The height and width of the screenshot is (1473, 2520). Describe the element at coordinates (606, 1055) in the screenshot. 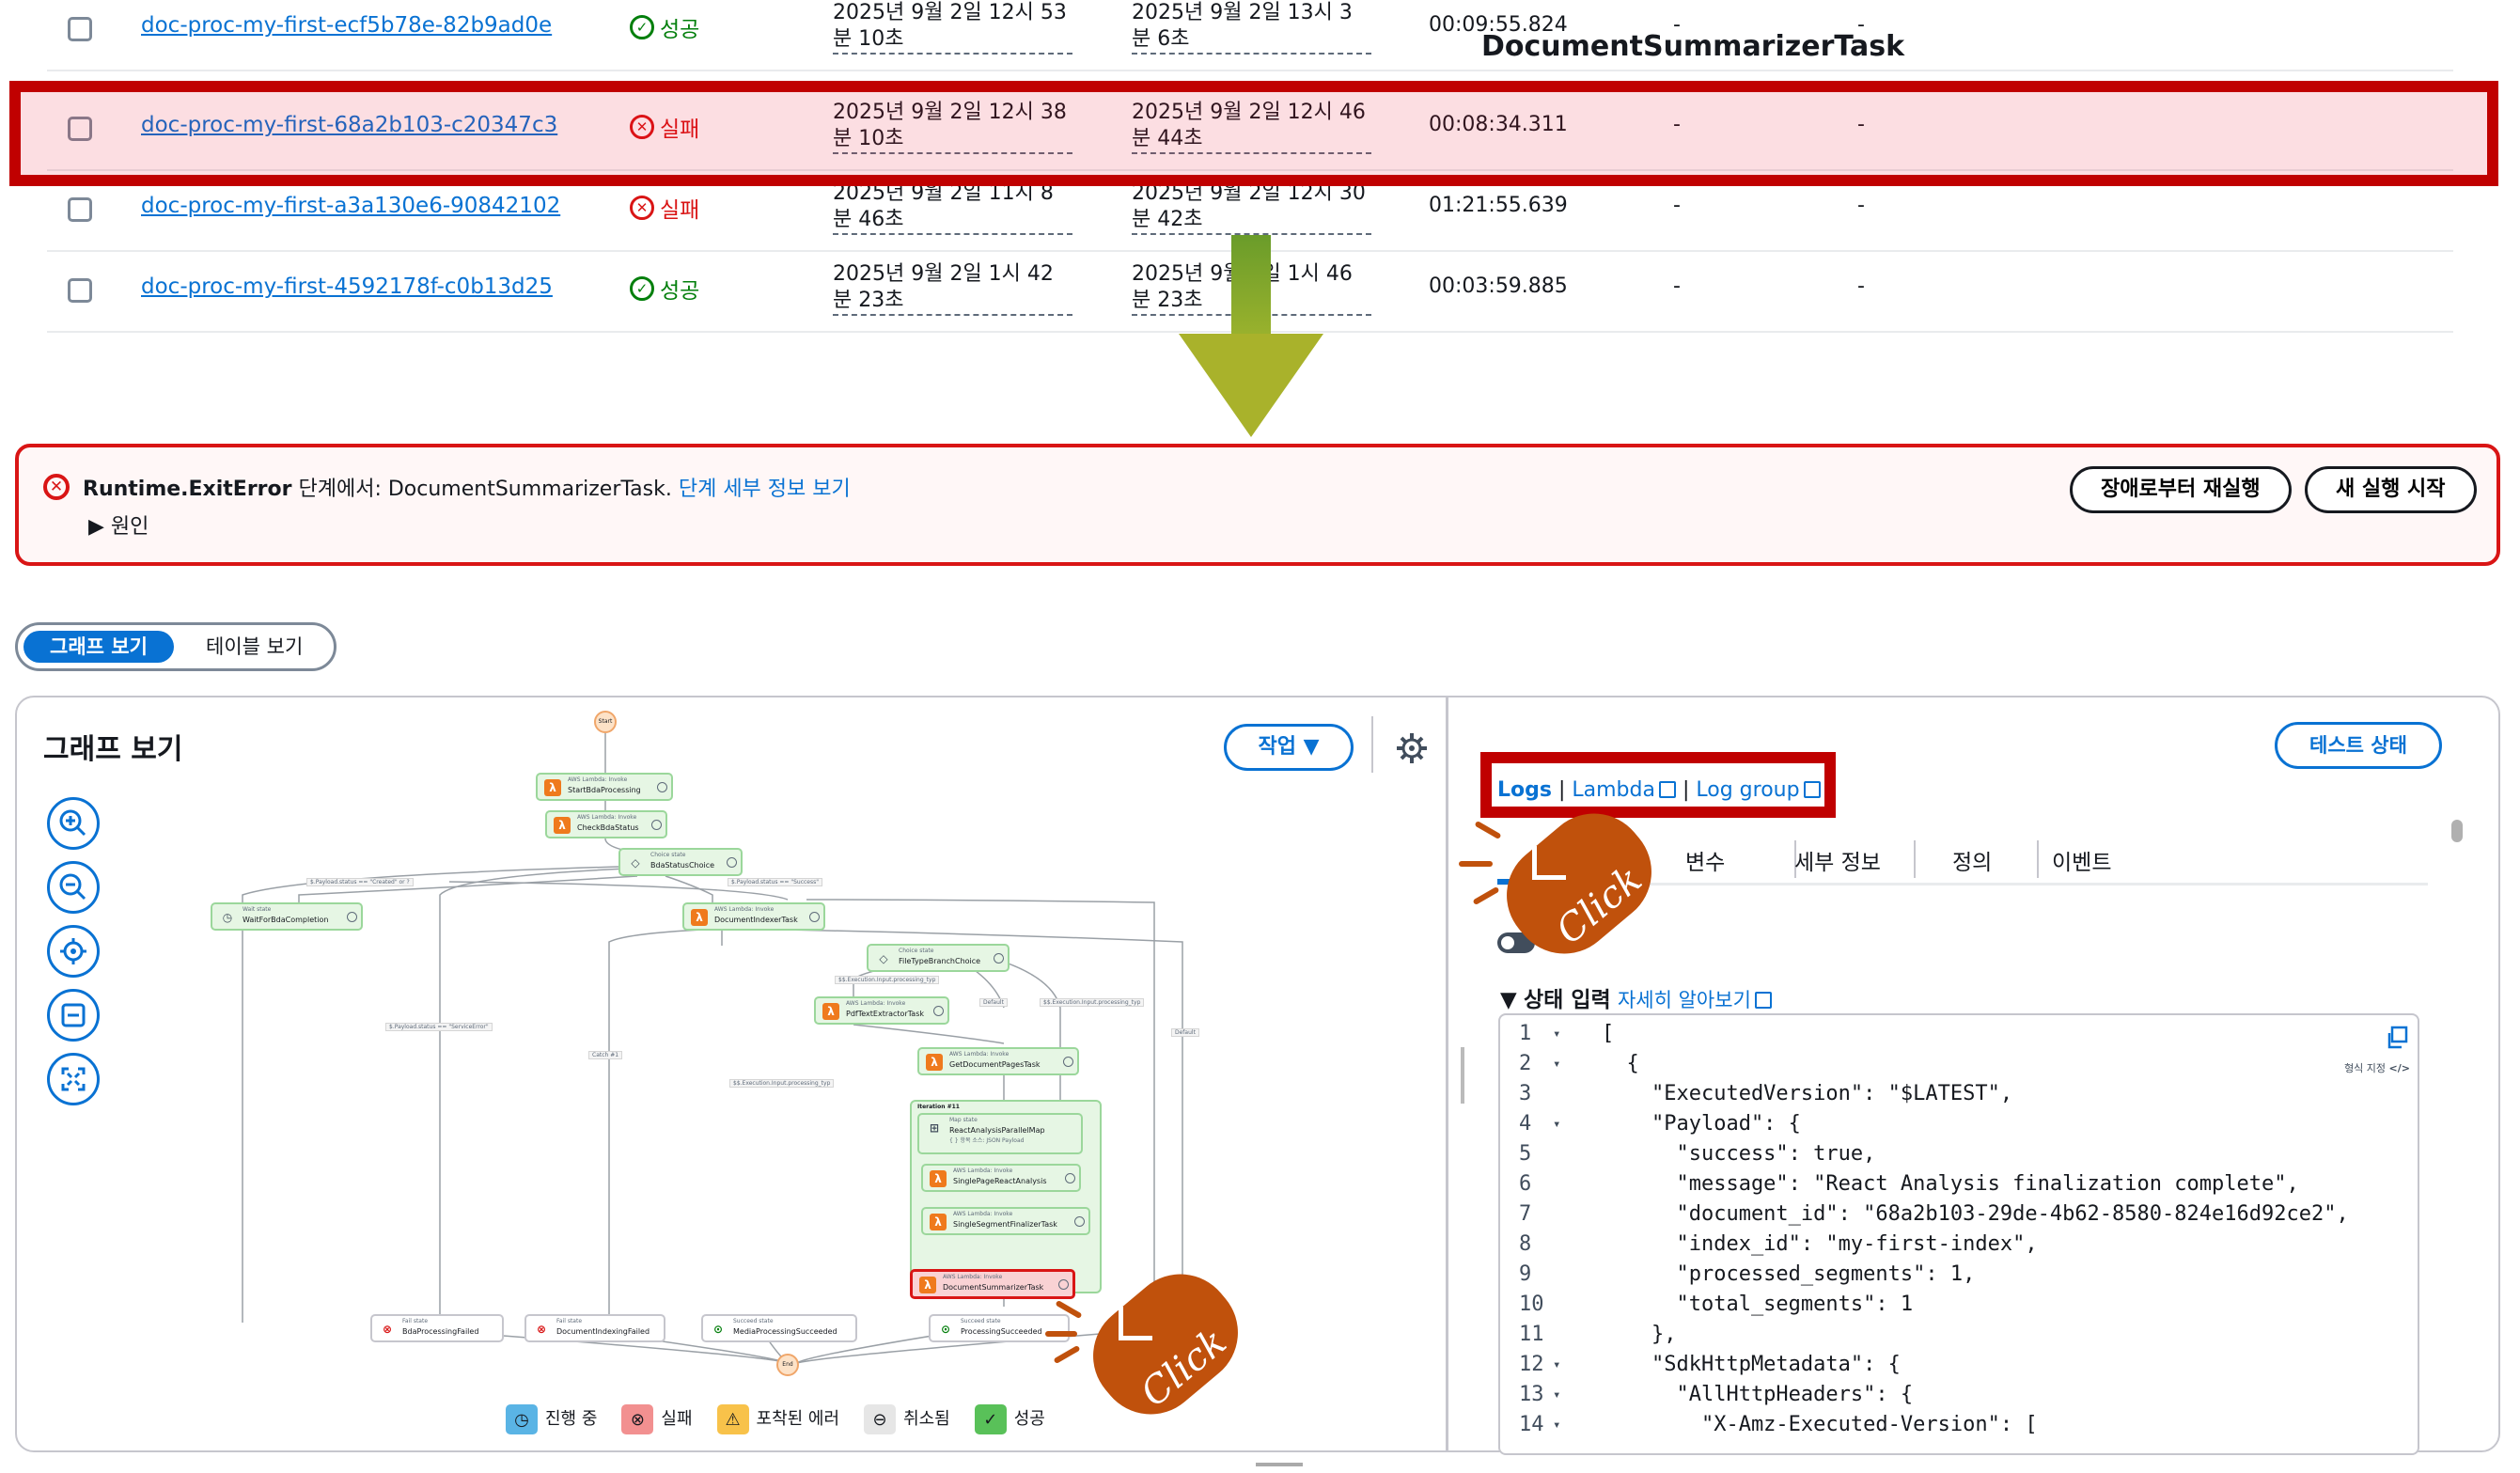

I see `edge-label: Catch #1` at that location.